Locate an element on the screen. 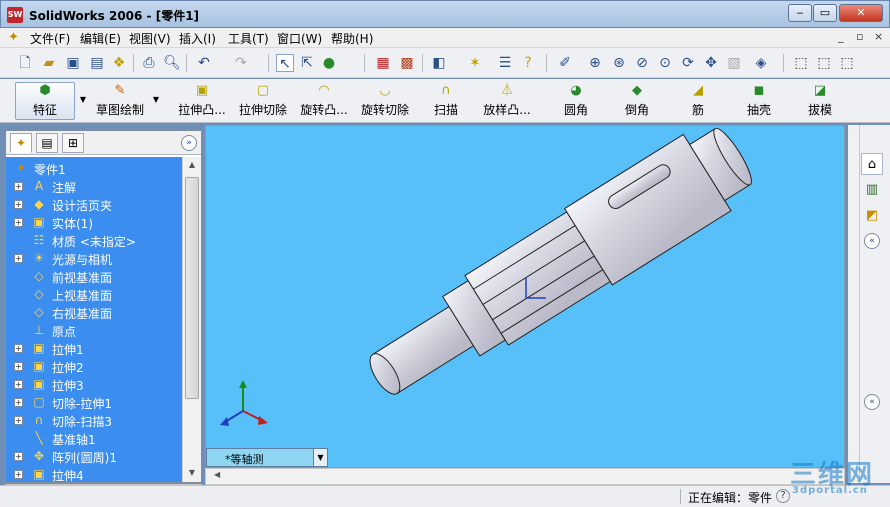  tree-item: + ▣ 拉伸4 is located at coordinates (94, 473).